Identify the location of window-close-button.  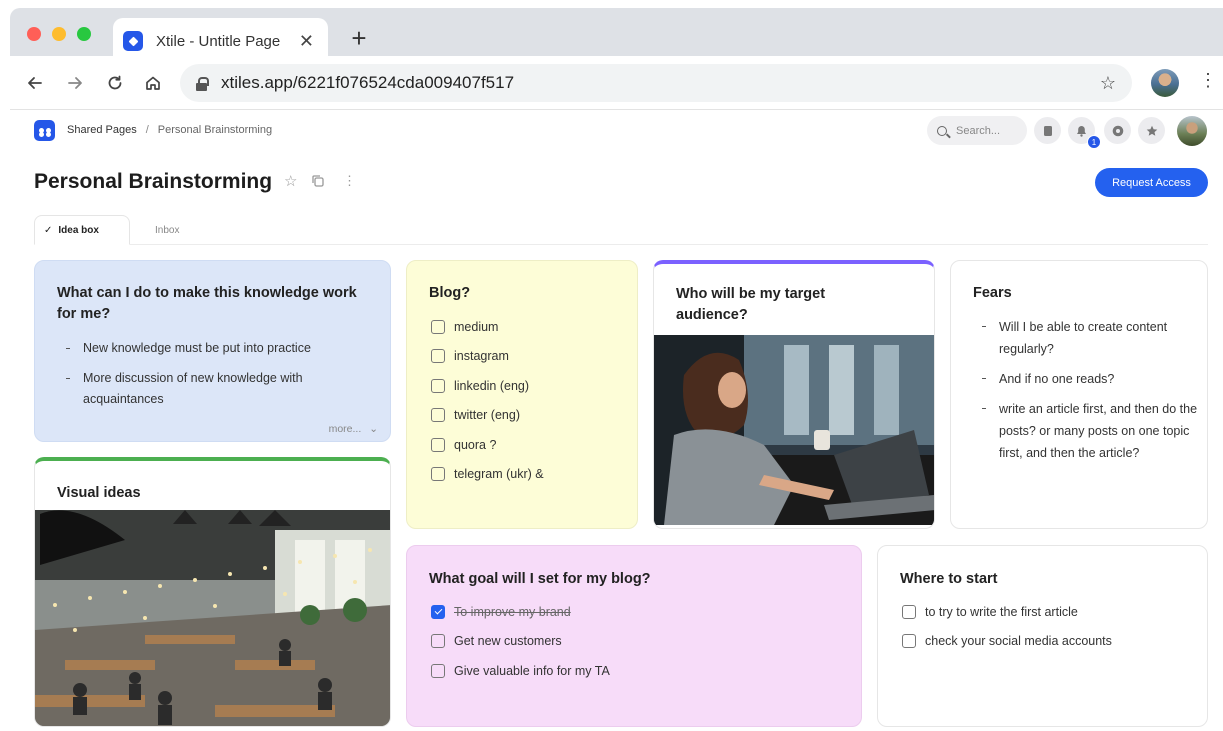
(34, 34).